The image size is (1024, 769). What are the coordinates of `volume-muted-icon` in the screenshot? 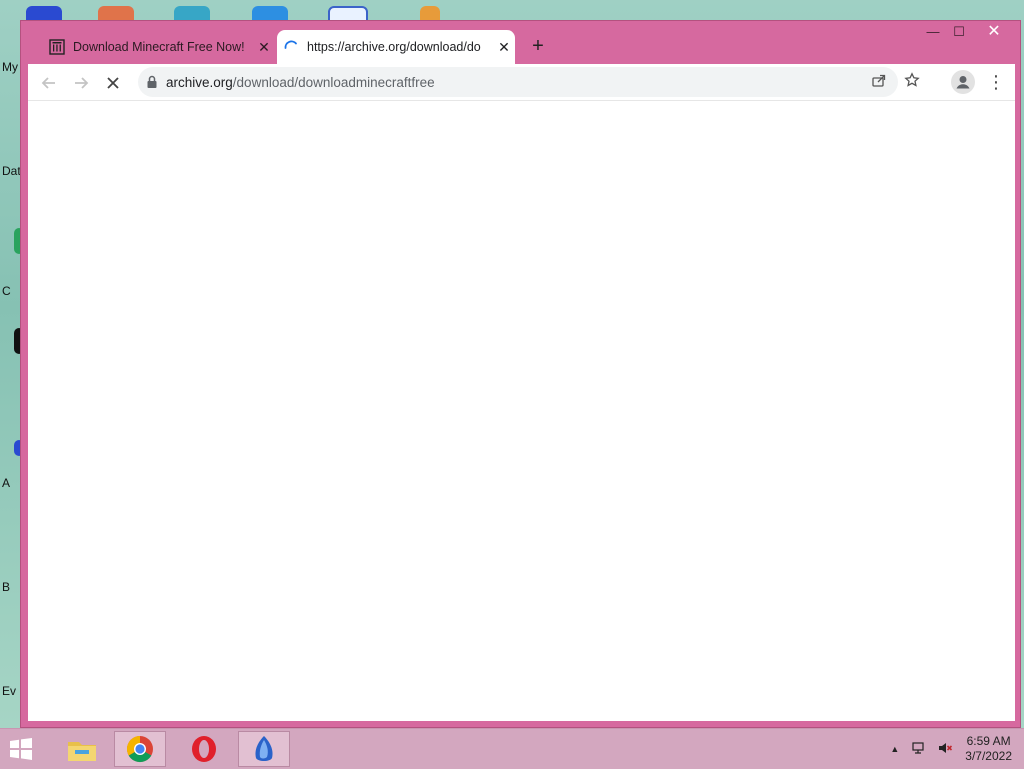 It's located at (945, 749).